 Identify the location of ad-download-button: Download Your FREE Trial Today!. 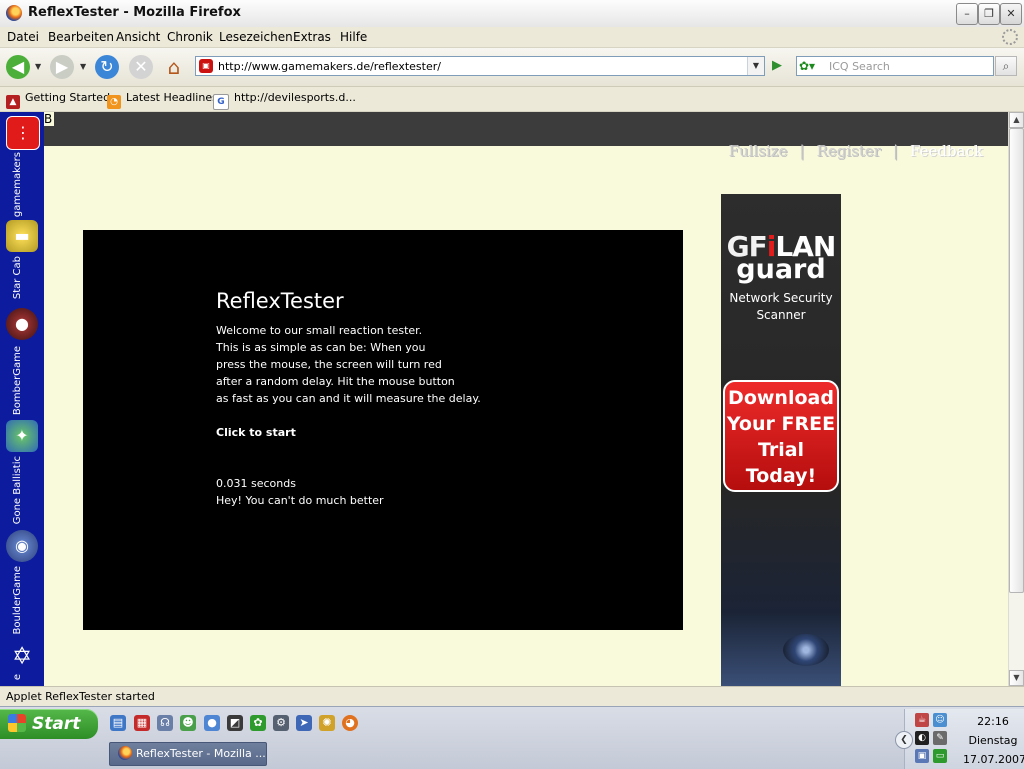
(781, 436).